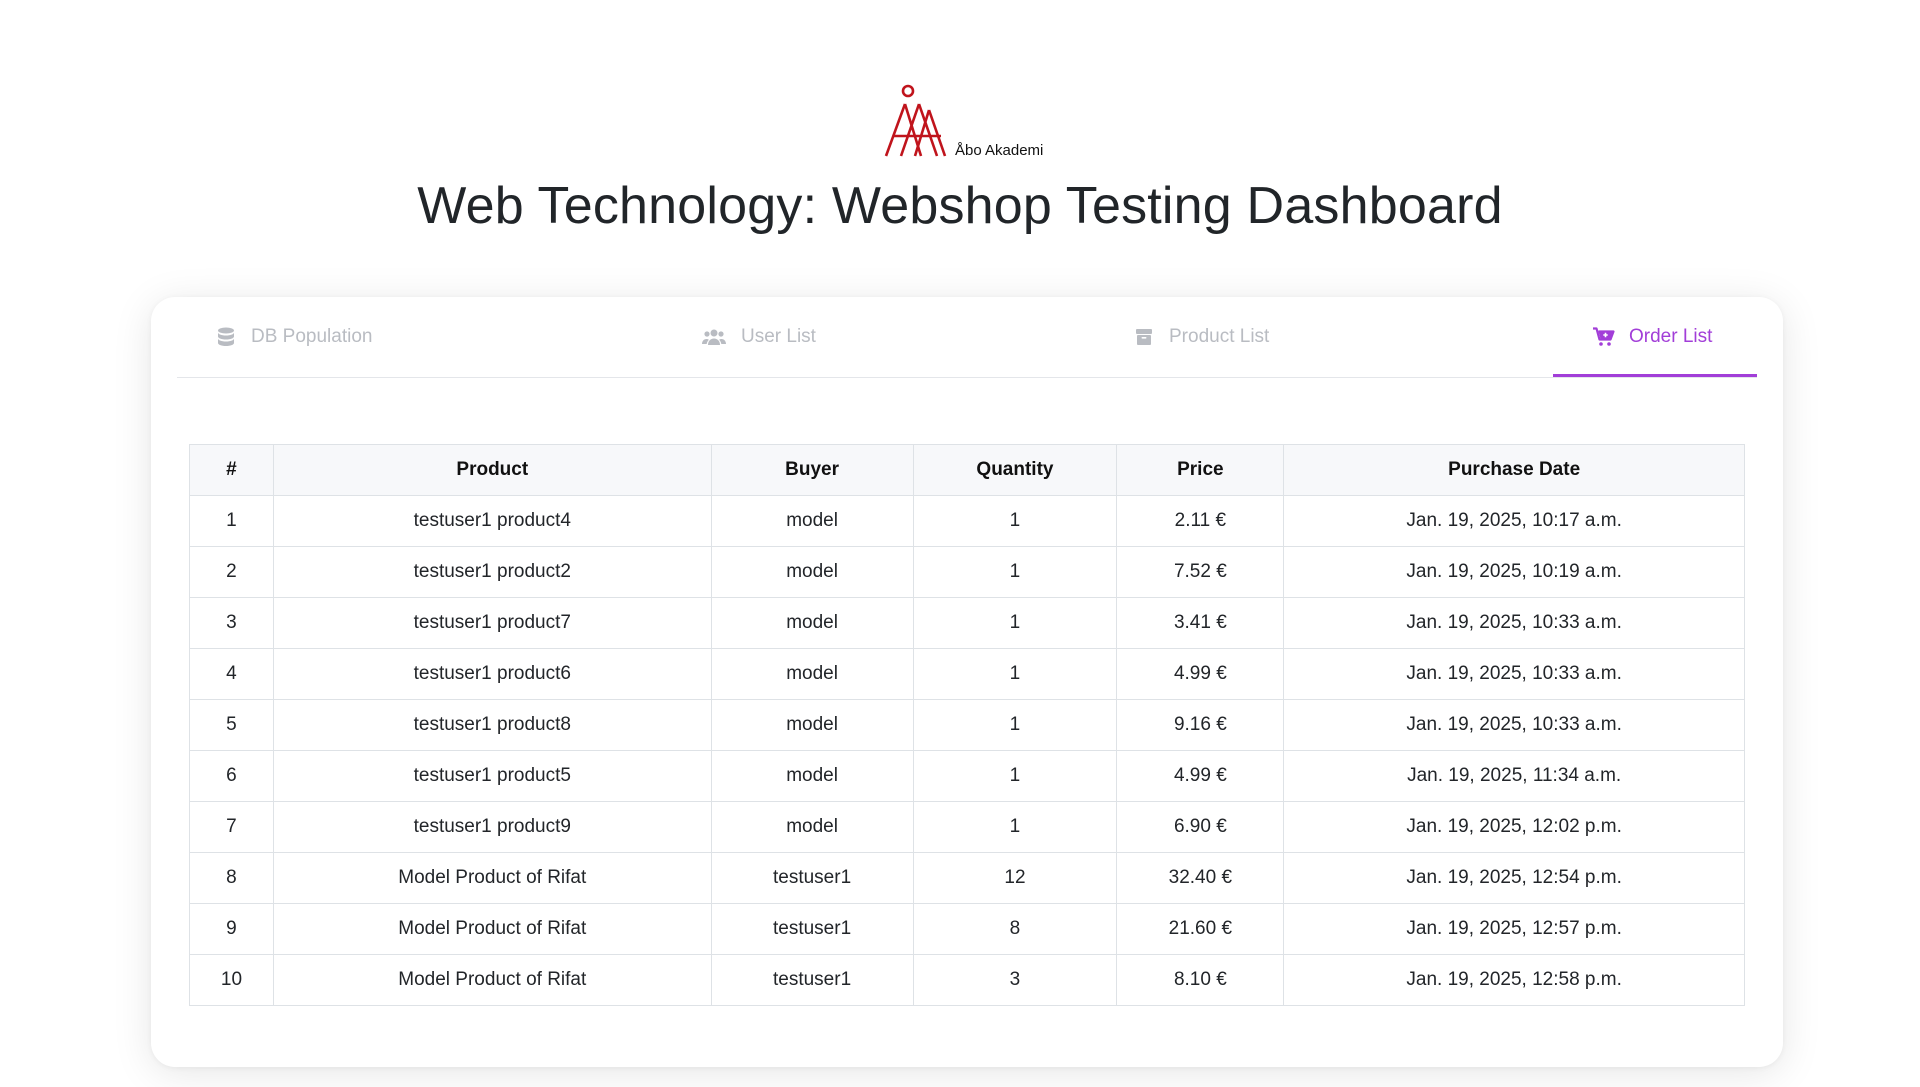 This screenshot has height=1087, width=1920. Describe the element at coordinates (1200, 521) in the screenshot. I see `price-cell: 2.11 €` at that location.